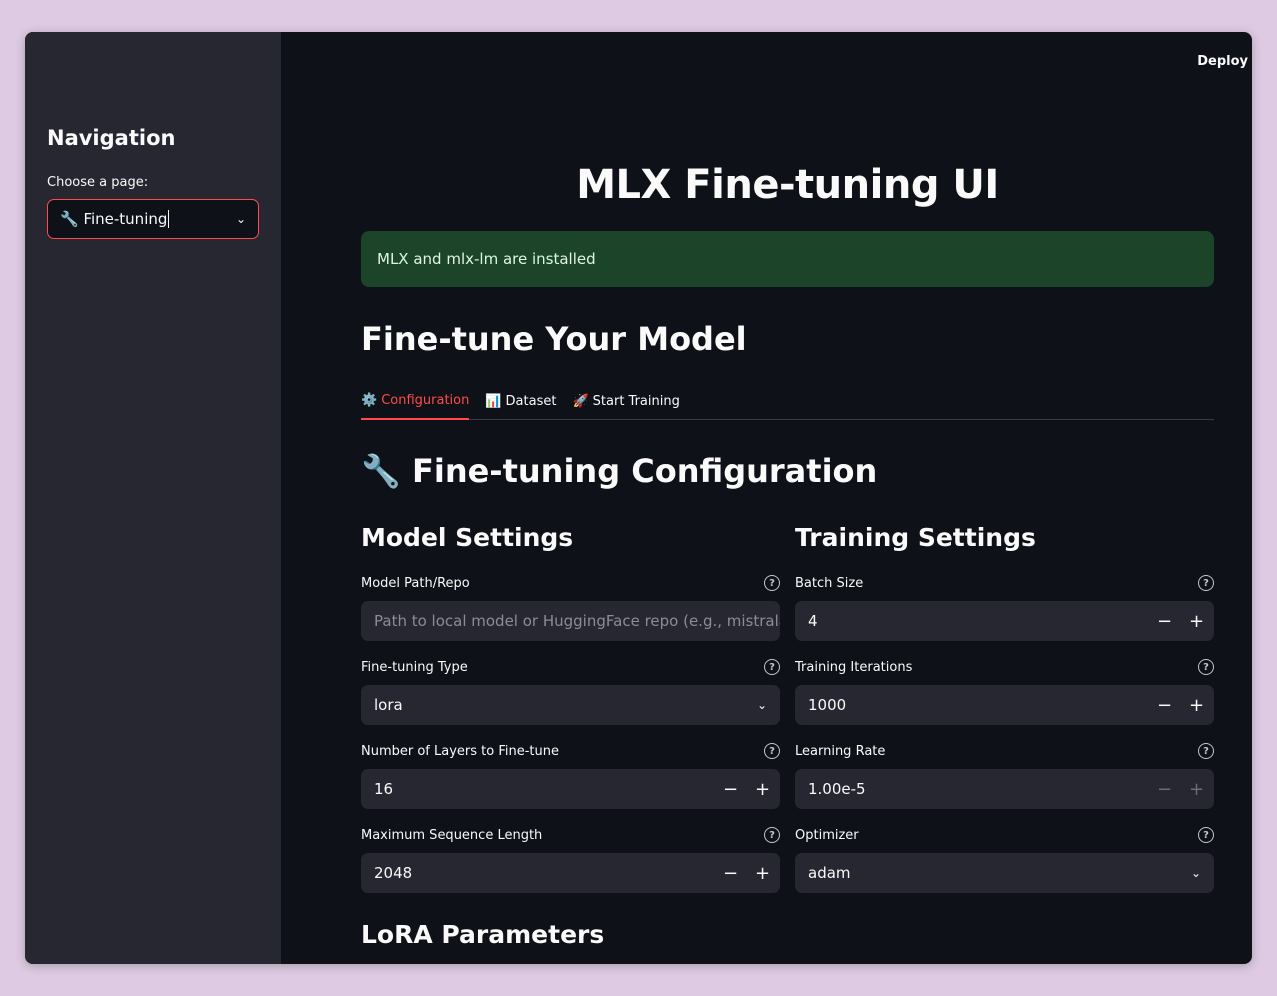 The width and height of the screenshot is (1277, 996). I want to click on optimizer-select: adam ⌄, so click(1004, 873).